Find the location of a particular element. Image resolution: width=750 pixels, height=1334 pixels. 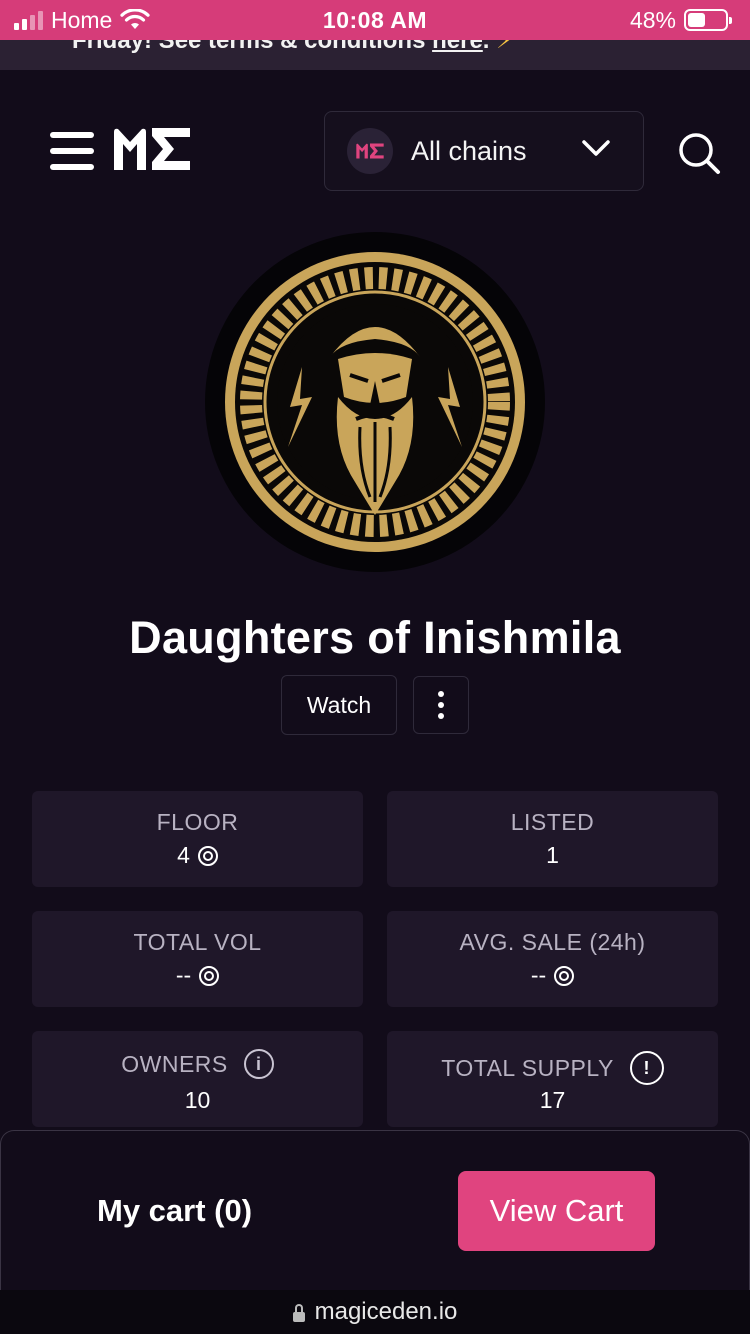

lightning-icon: ⚡ is located at coordinates (504, 47).